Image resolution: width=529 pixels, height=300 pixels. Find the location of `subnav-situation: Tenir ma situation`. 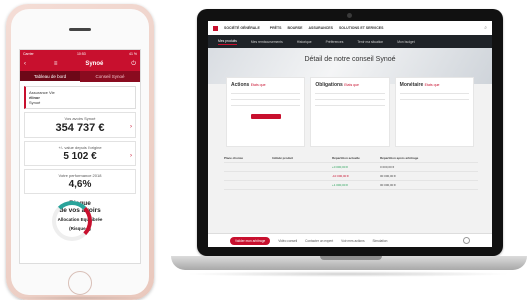

subnav-situation: Tenir ma situation is located at coordinates (370, 42).